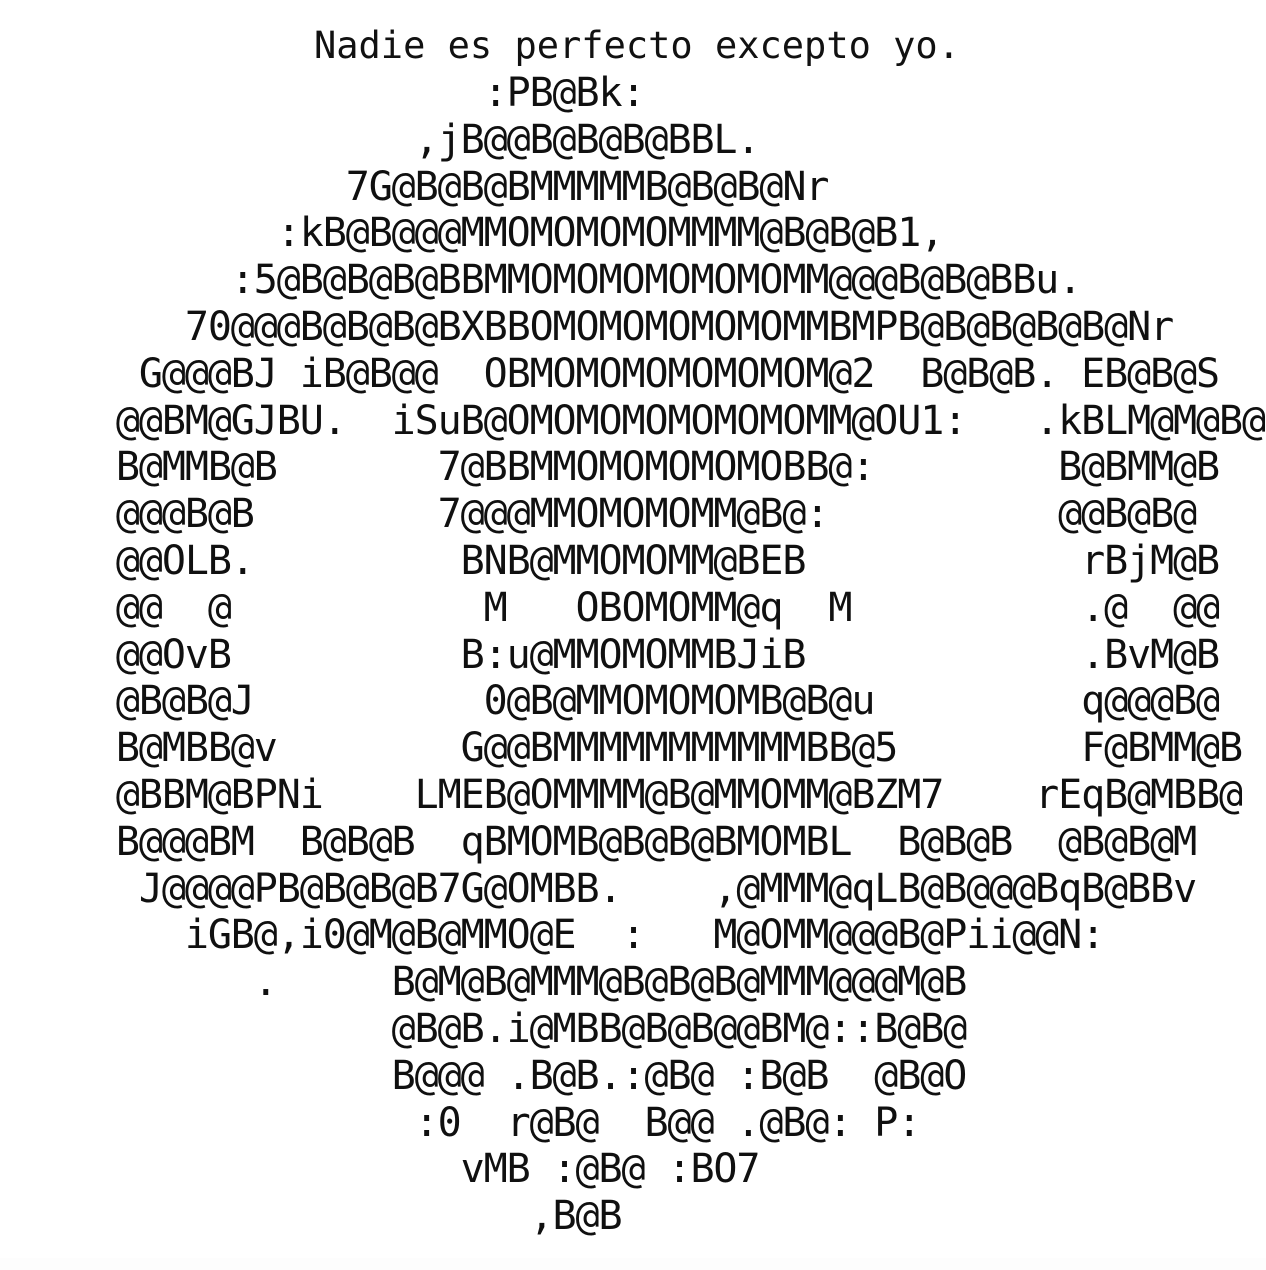  I want to click on page-bottom-edge, so click(633, 1264).